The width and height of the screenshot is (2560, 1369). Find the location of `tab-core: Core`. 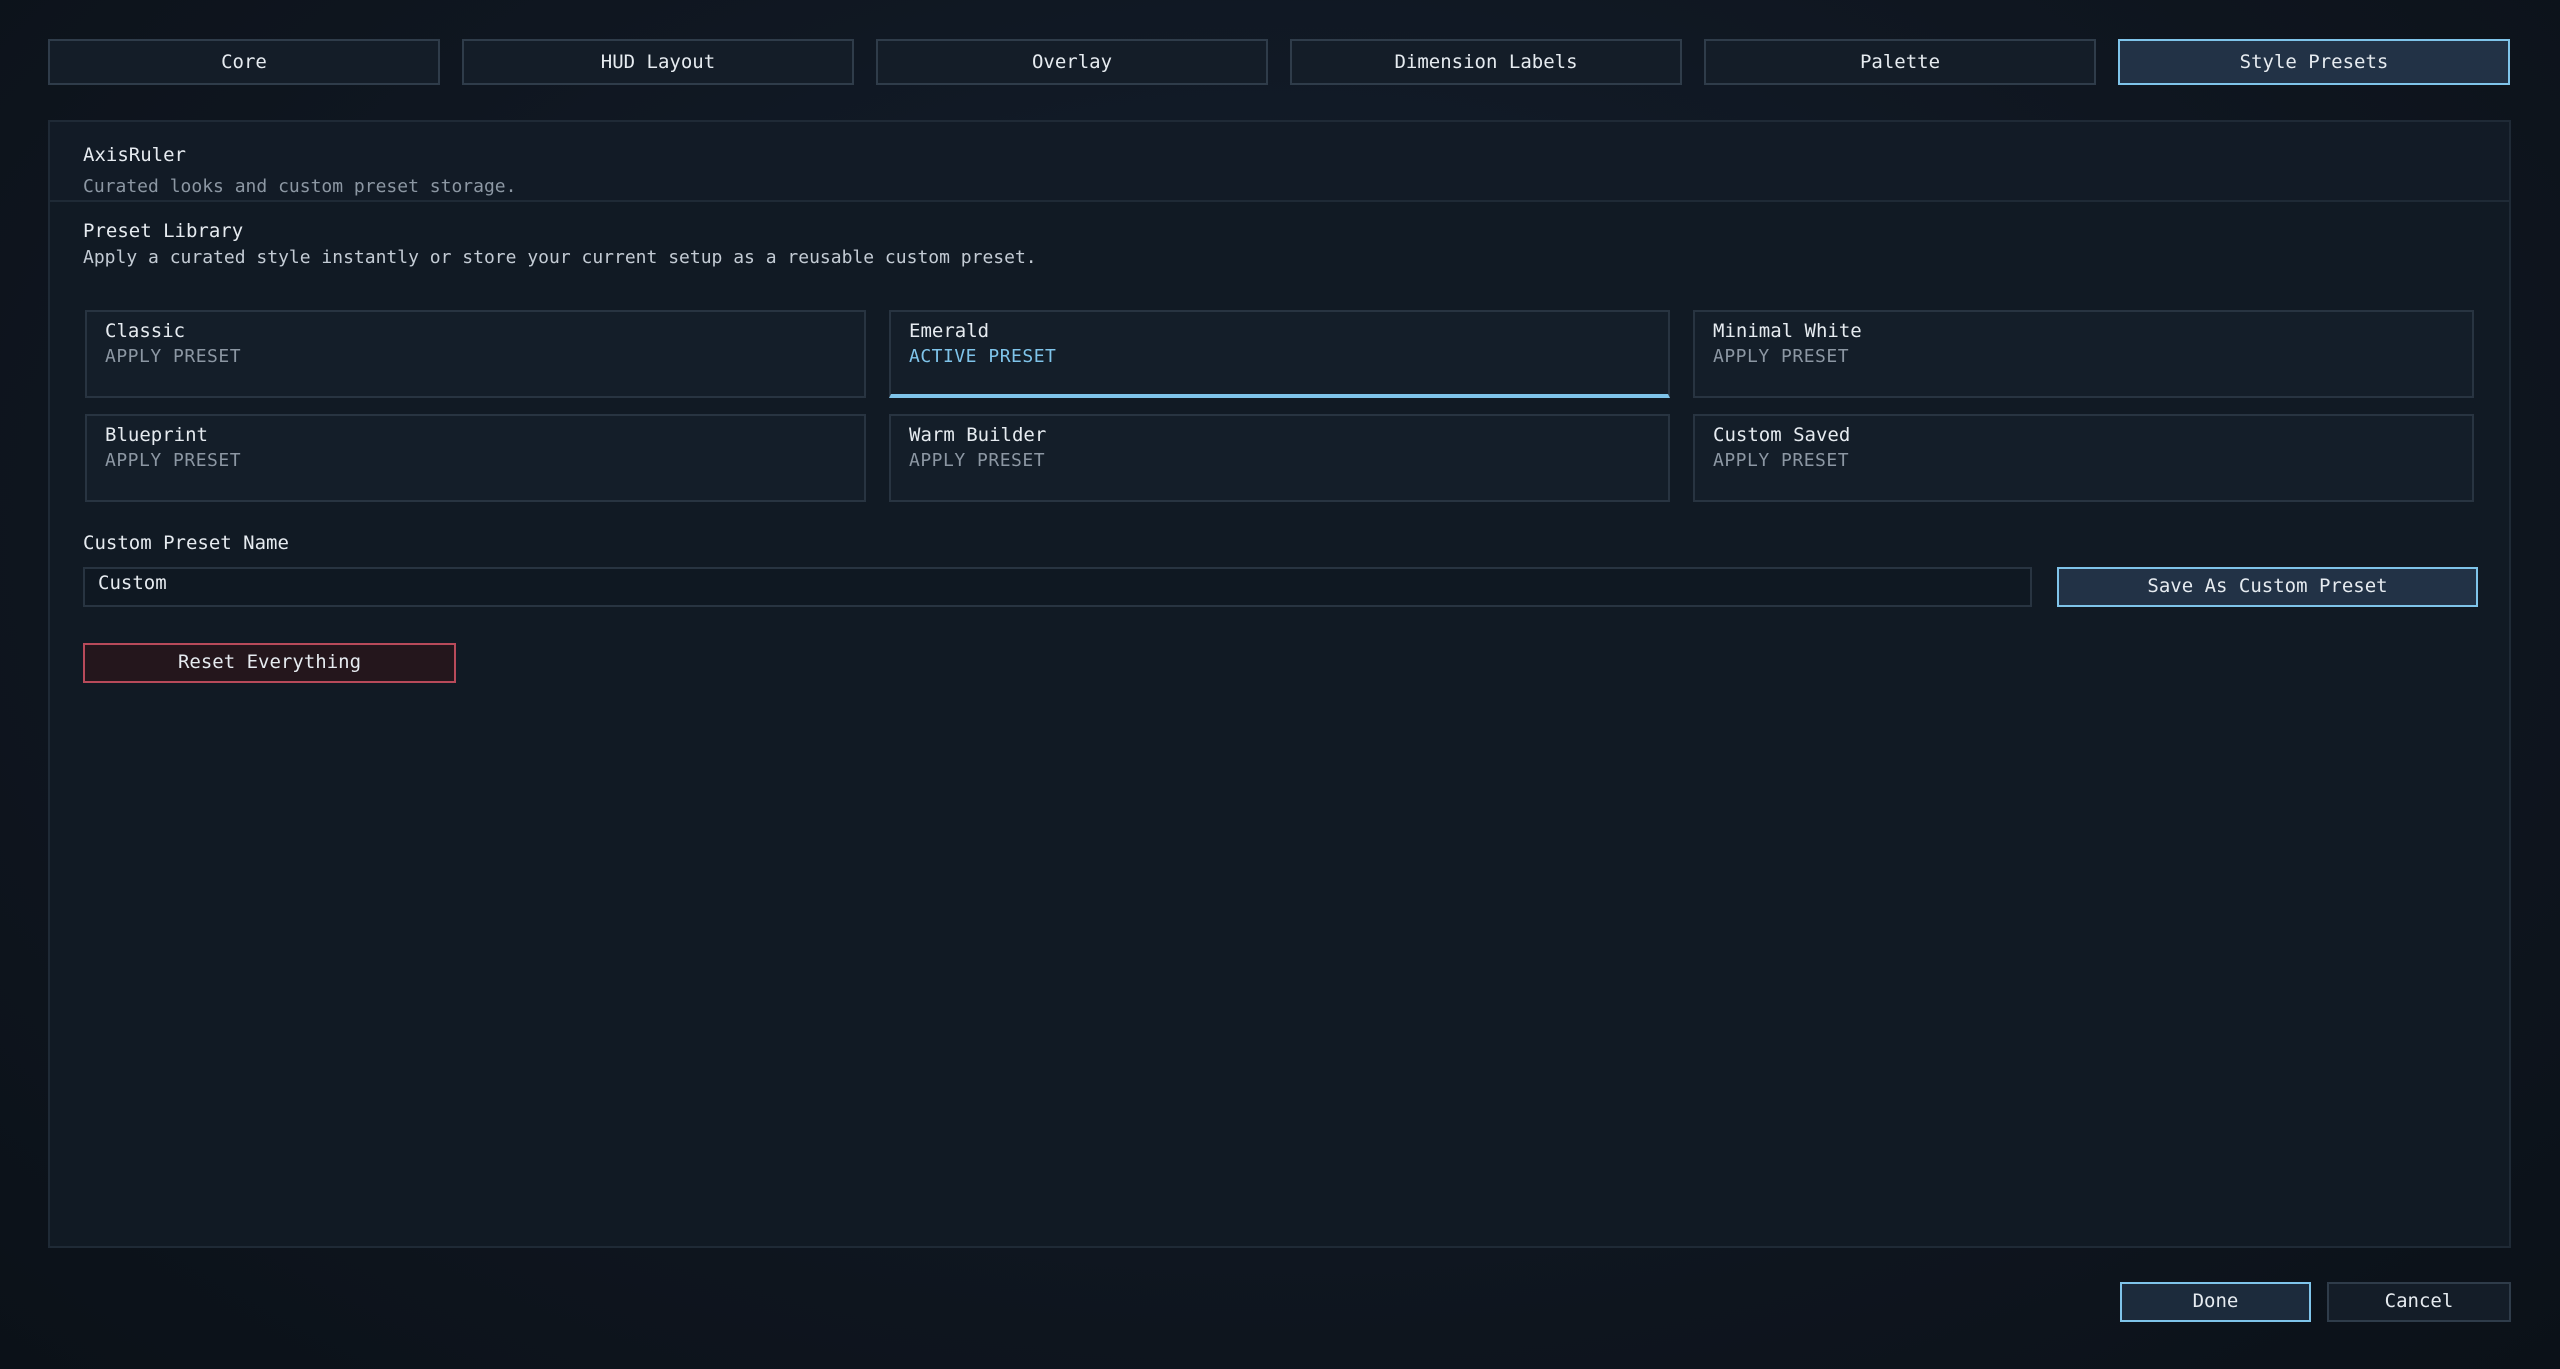

tab-core: Core is located at coordinates (244, 62).